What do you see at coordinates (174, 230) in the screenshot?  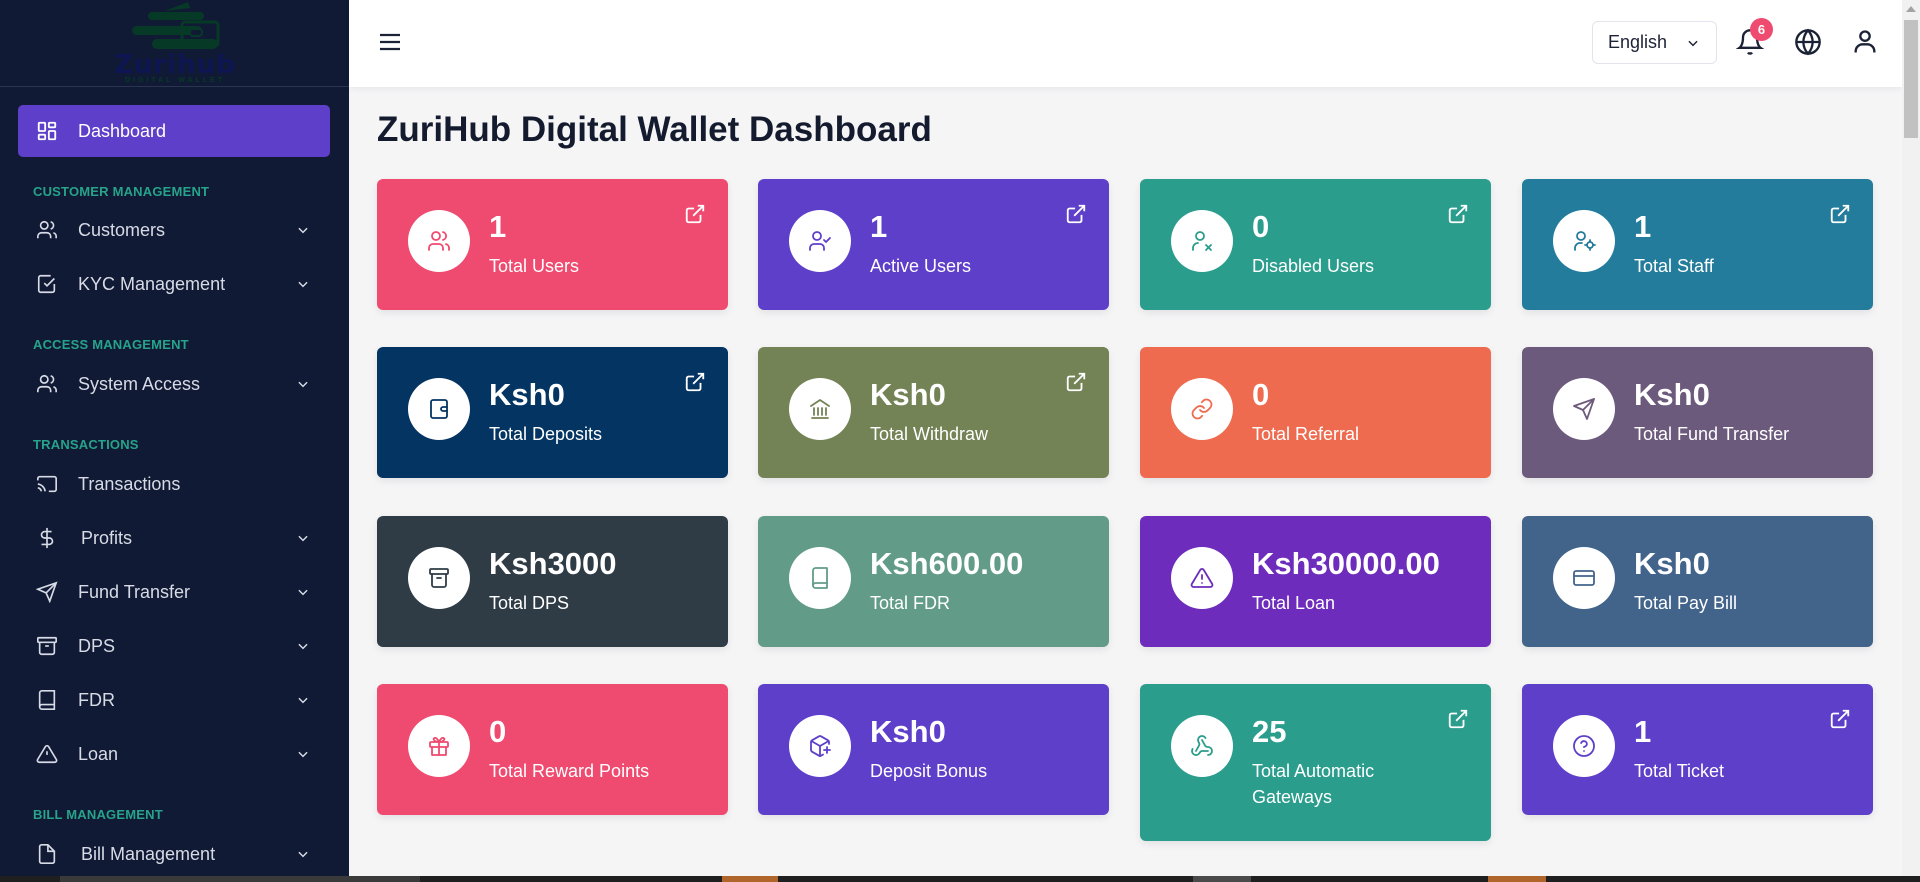 I see `sidebar-item-customers: Customers` at bounding box center [174, 230].